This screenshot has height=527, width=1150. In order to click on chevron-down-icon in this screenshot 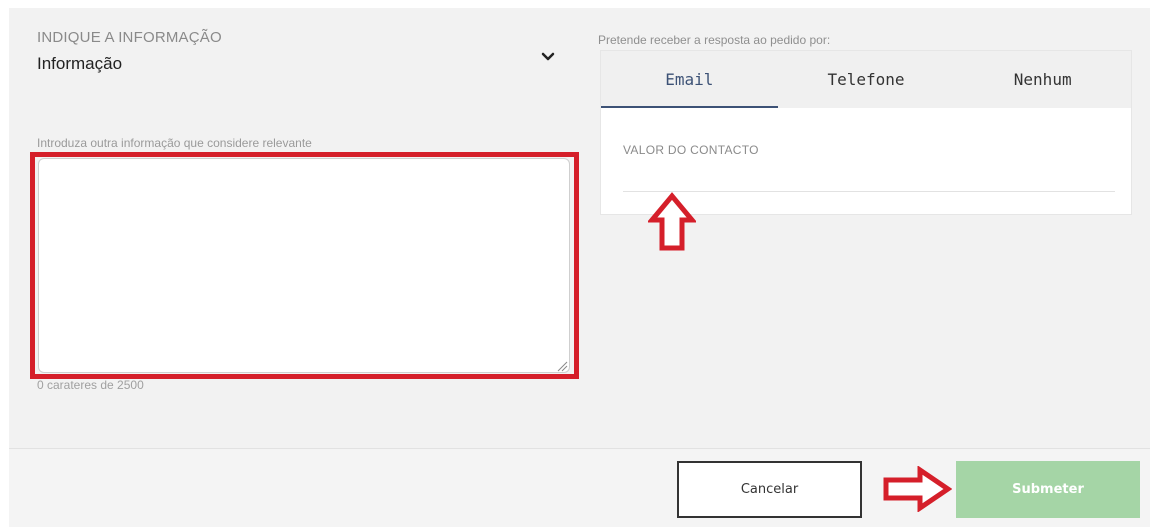, I will do `click(548, 57)`.